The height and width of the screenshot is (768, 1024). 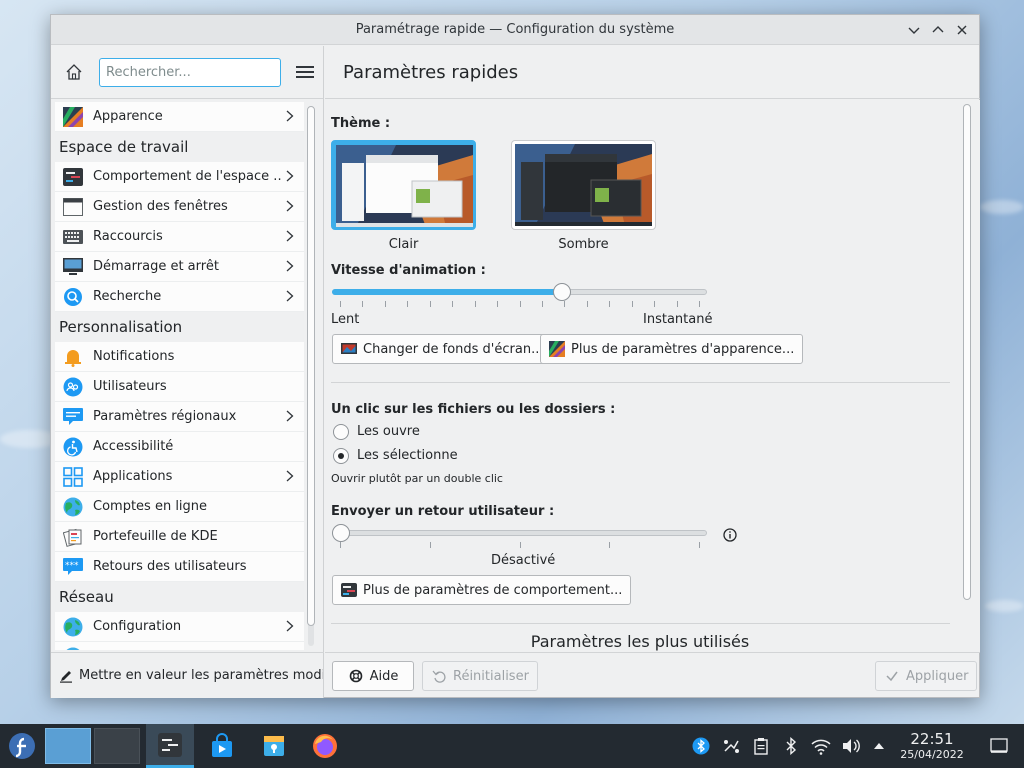 I want to click on highlight-changed-label: Mettre en valeur les paramètres modifiés, so click(x=201, y=675).